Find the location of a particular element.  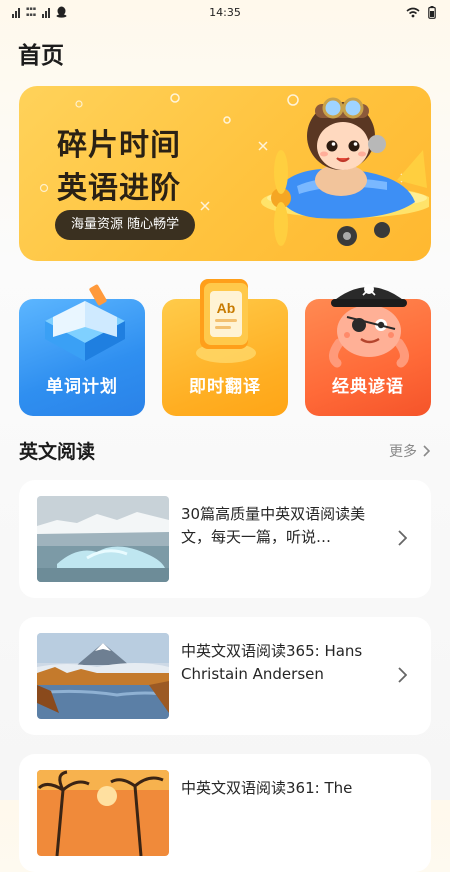

feature-word-plan: 单词计划 is located at coordinates (82, 350).